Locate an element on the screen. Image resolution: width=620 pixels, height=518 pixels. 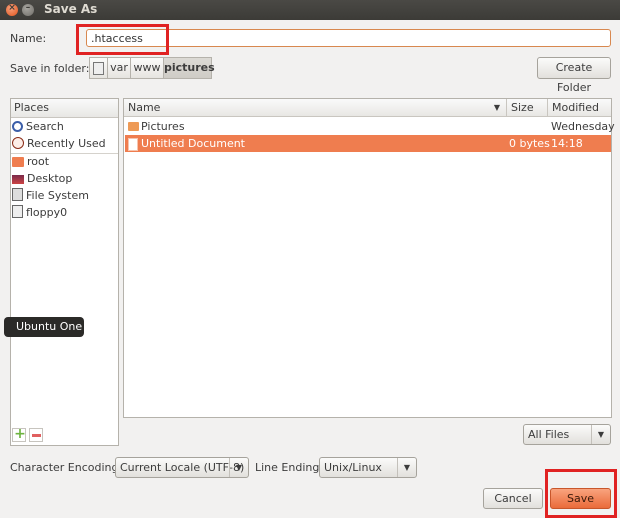
line-ending-select: Unix/Linux ▼ is located at coordinates (368, 467).